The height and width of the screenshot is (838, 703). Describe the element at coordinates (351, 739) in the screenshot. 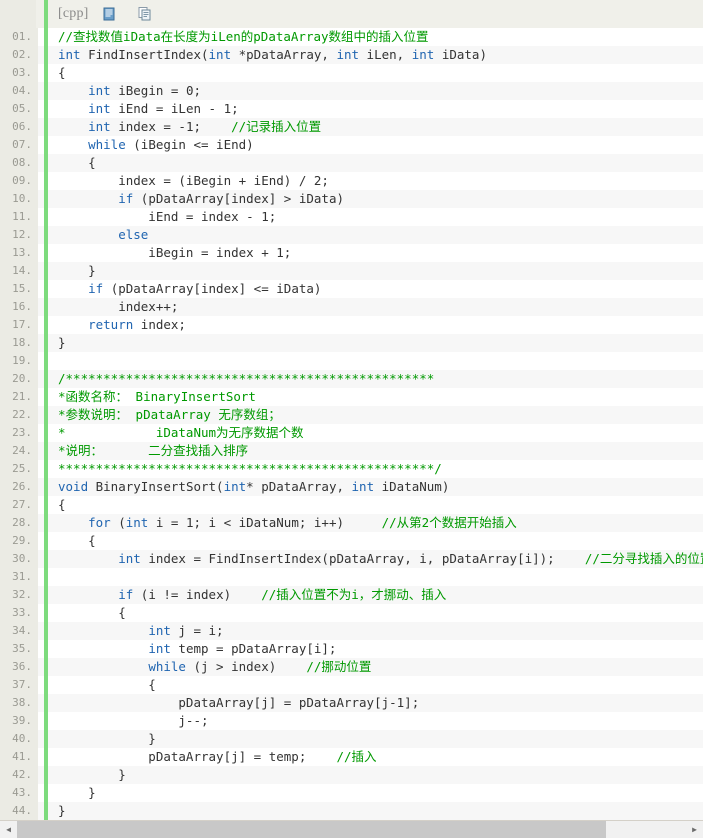

I see `code-line: 40. }` at that location.